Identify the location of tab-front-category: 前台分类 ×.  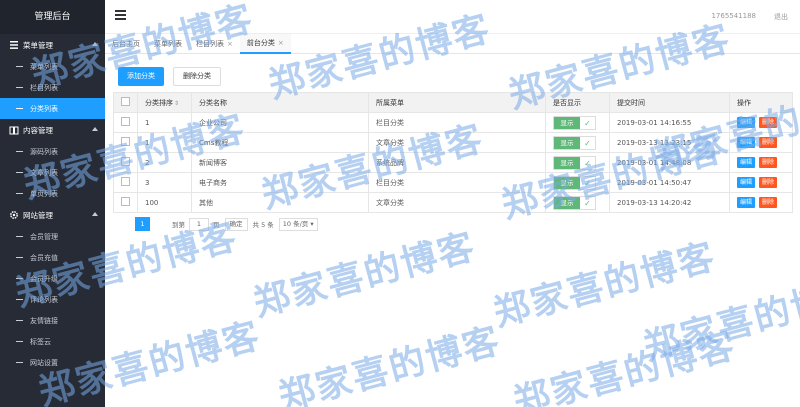
(265, 43).